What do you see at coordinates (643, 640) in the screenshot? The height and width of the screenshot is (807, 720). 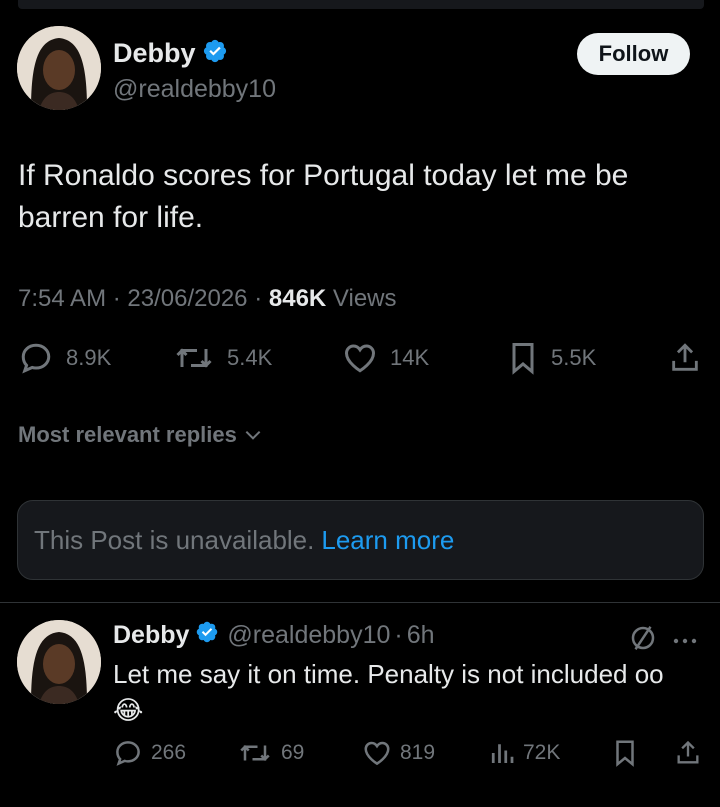 I see `grok-icon` at bounding box center [643, 640].